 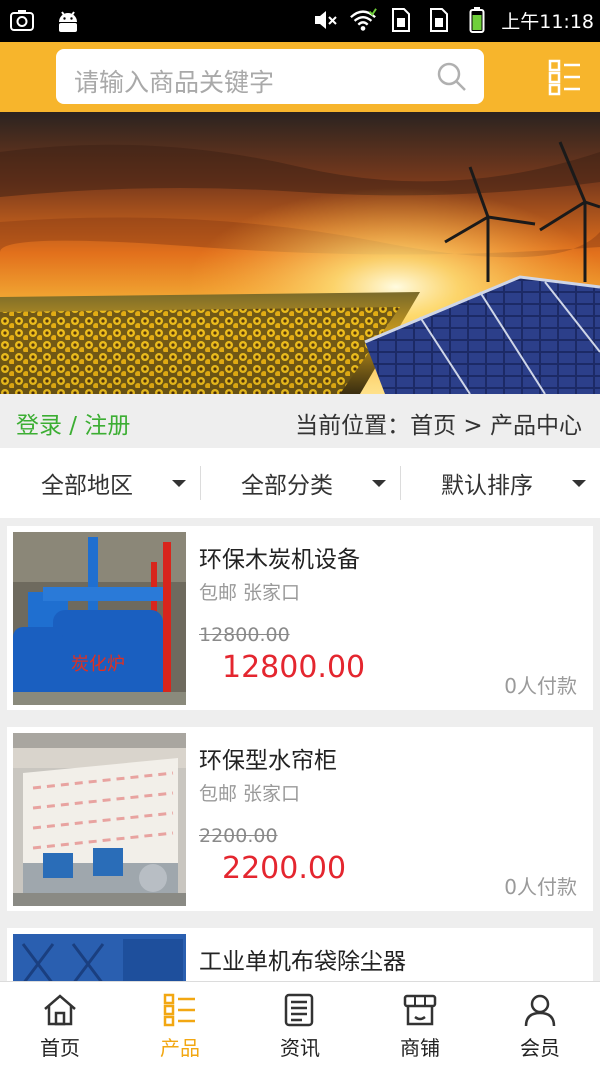 What do you see at coordinates (420, 1048) in the screenshot?
I see `tab-label: 商铺` at bounding box center [420, 1048].